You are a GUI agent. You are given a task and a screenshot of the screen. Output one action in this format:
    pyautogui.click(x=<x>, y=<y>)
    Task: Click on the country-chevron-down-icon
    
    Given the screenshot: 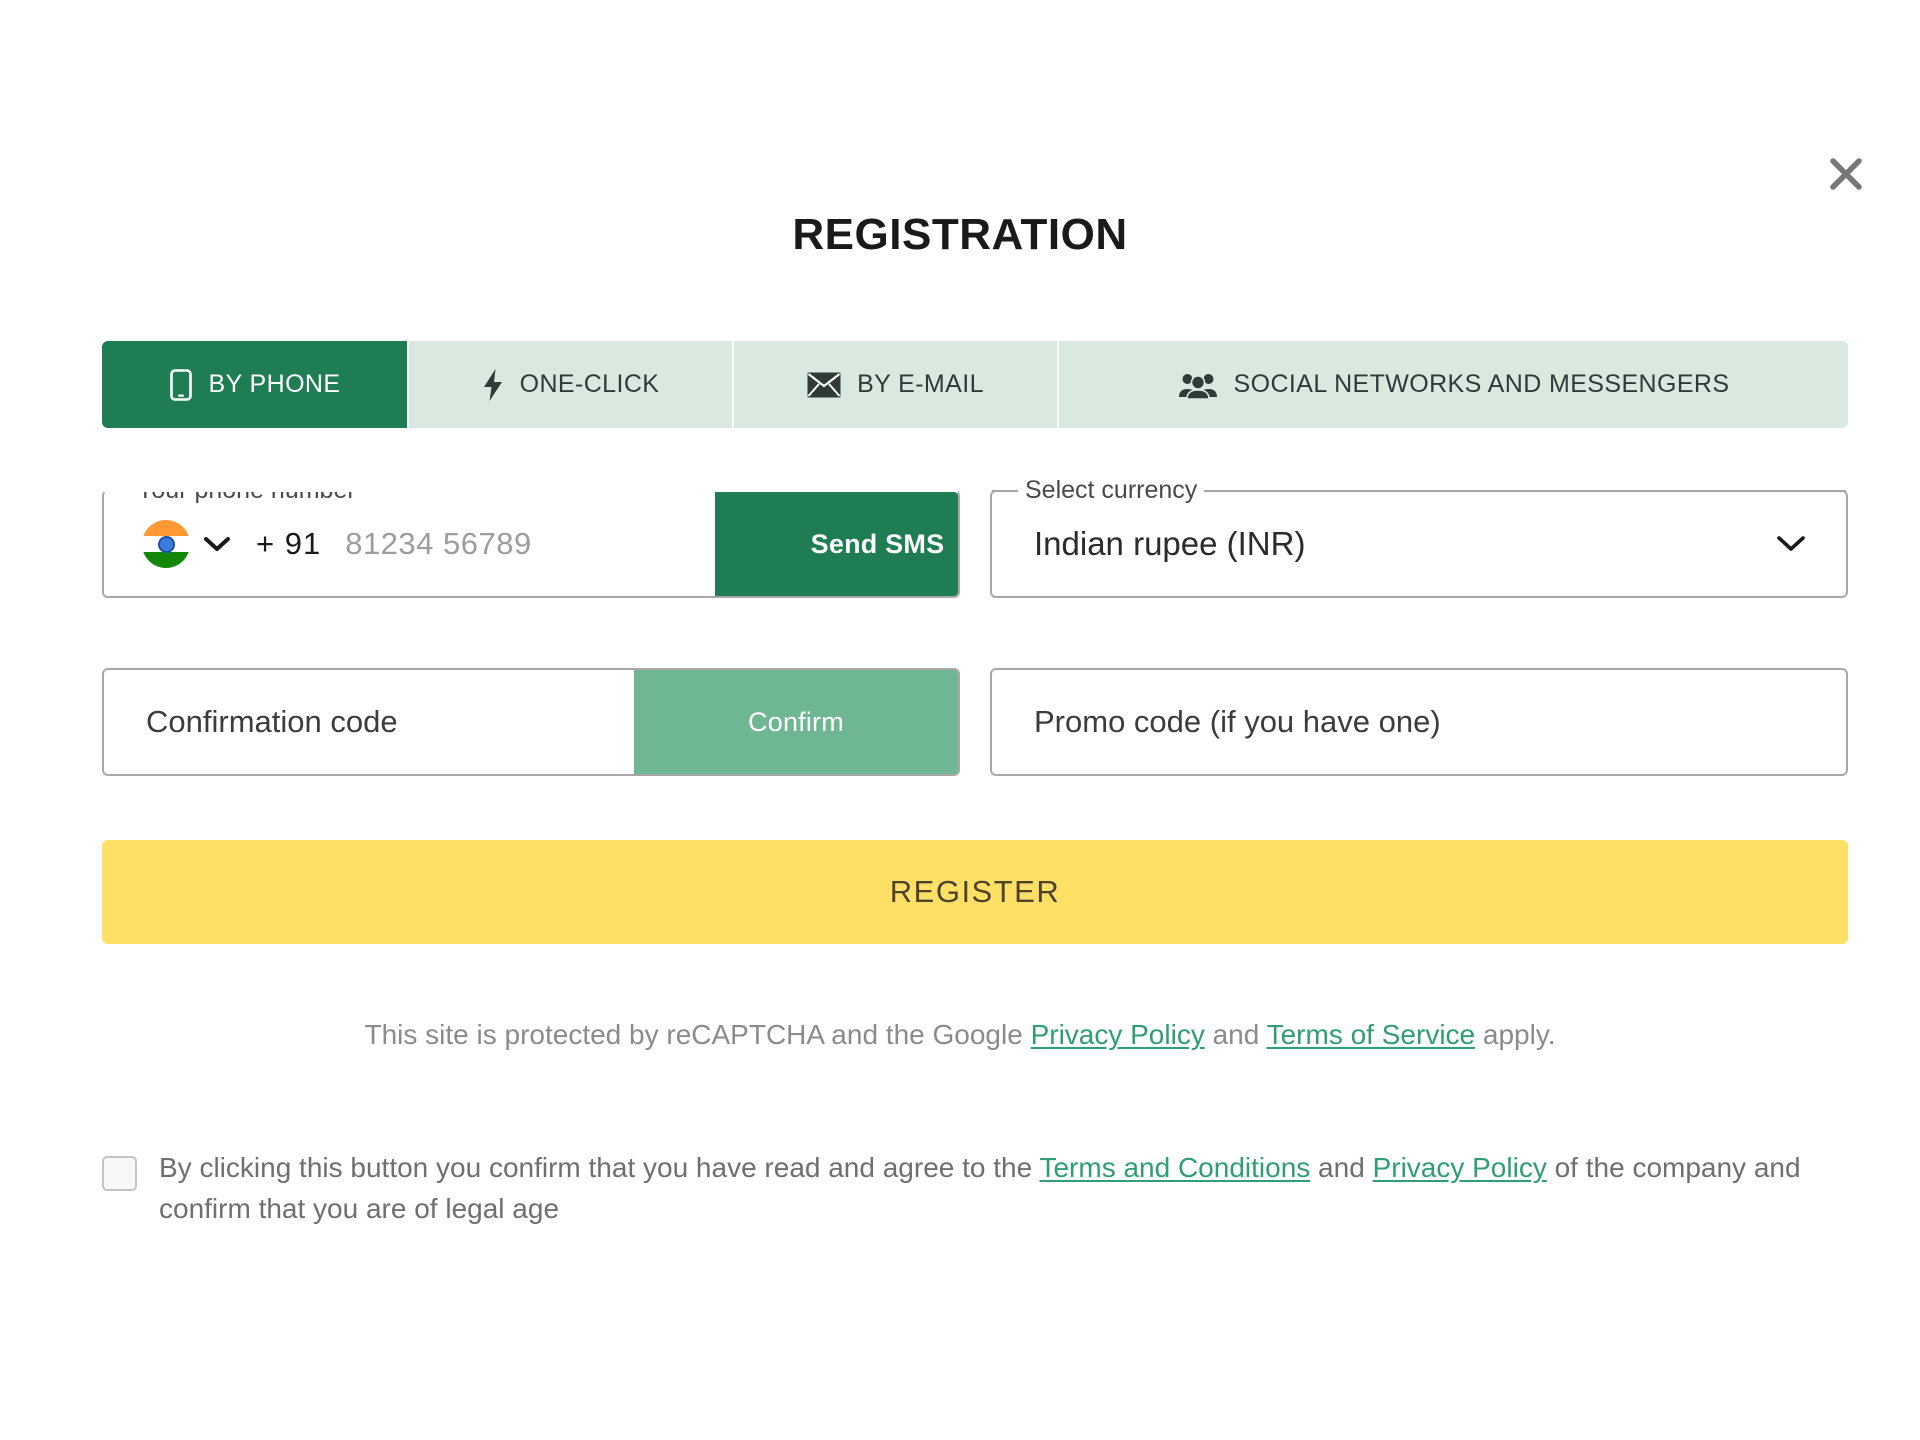 What is the action you would take?
    pyautogui.click(x=217, y=544)
    